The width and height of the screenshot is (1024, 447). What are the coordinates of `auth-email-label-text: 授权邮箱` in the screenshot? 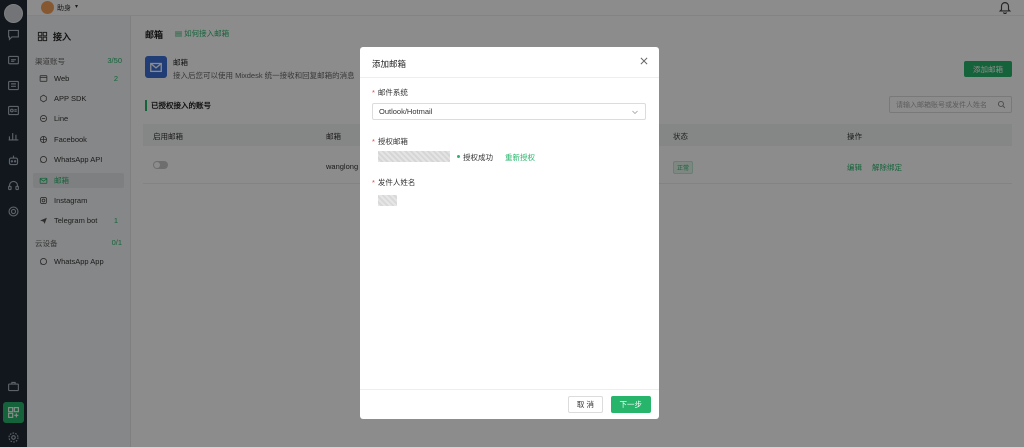 It's located at (392, 141).